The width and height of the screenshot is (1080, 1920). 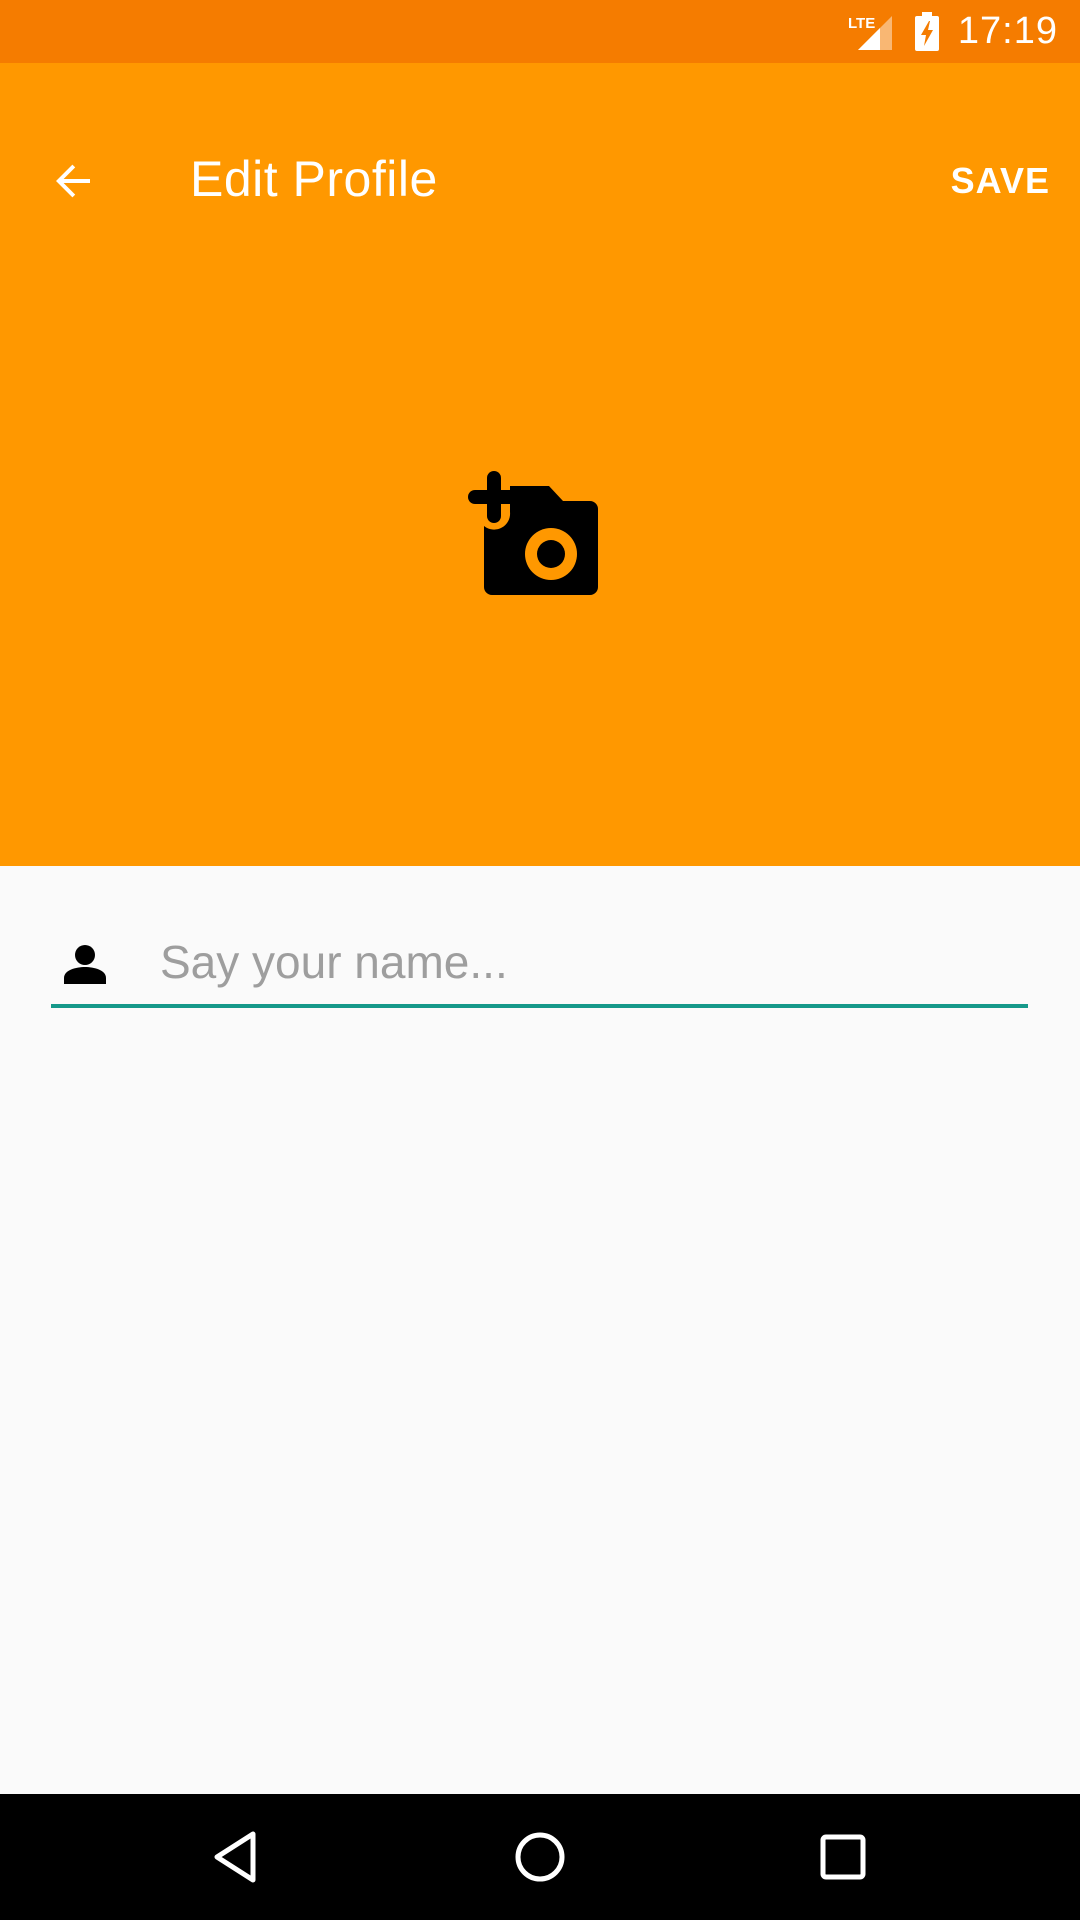 I want to click on nav-back-button, so click(x=237, y=1857).